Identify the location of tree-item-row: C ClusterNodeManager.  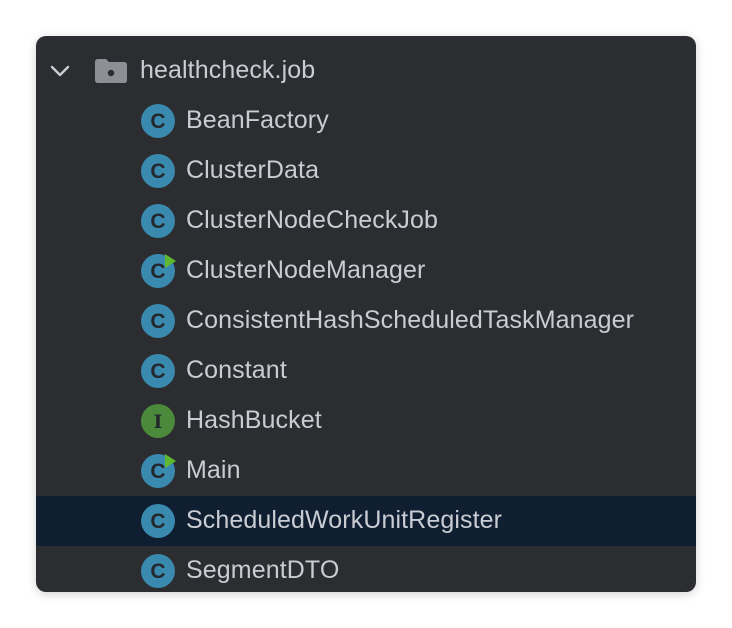
(366, 271).